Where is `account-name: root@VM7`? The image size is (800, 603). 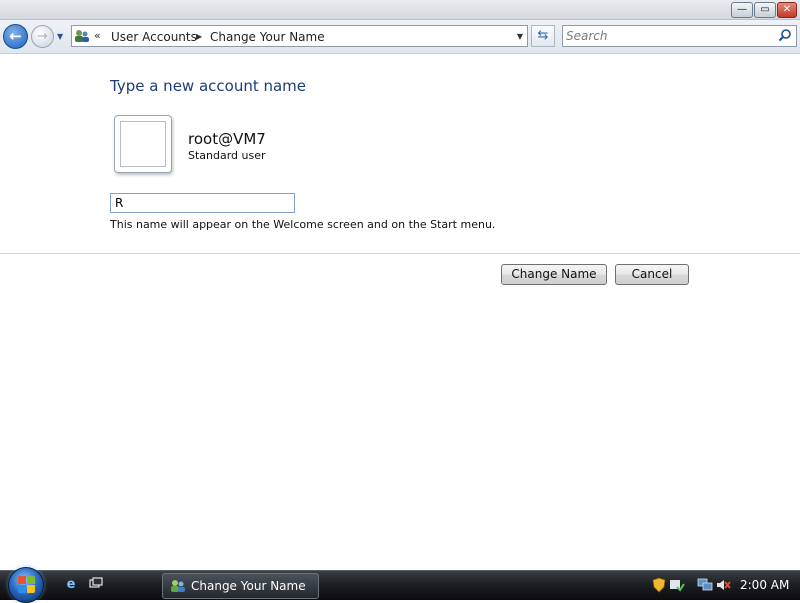 account-name: root@VM7 is located at coordinates (227, 139).